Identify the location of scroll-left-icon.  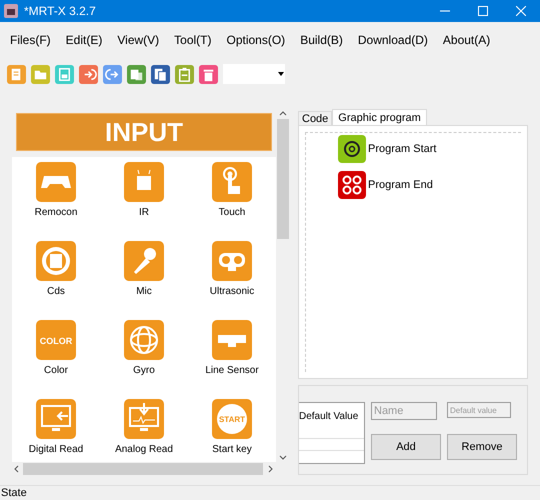
(16, 468).